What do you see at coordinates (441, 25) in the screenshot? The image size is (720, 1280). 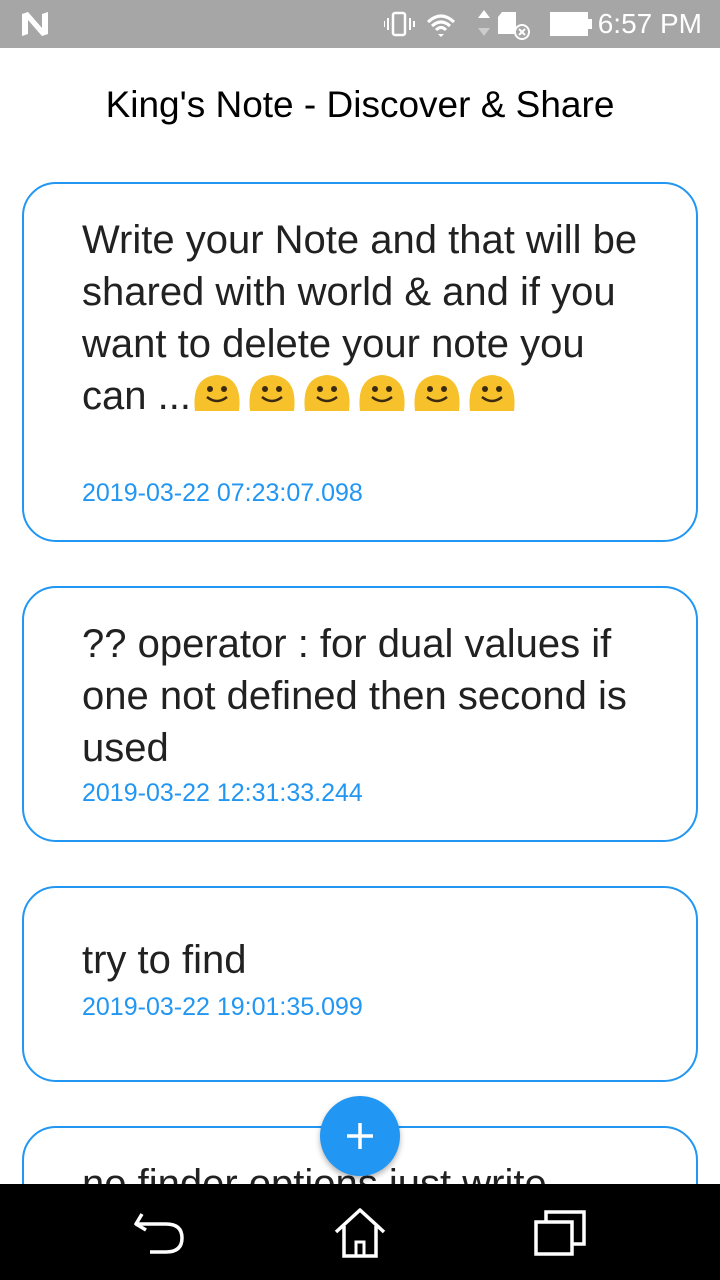 I see `wifi-icon` at bounding box center [441, 25].